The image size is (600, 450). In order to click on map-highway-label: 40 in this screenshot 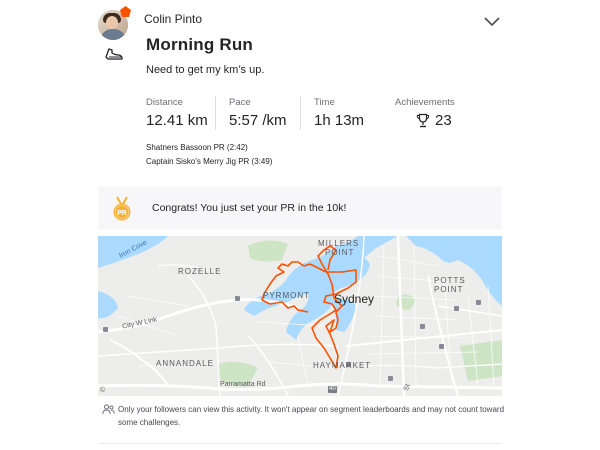, I will do `click(332, 389)`.